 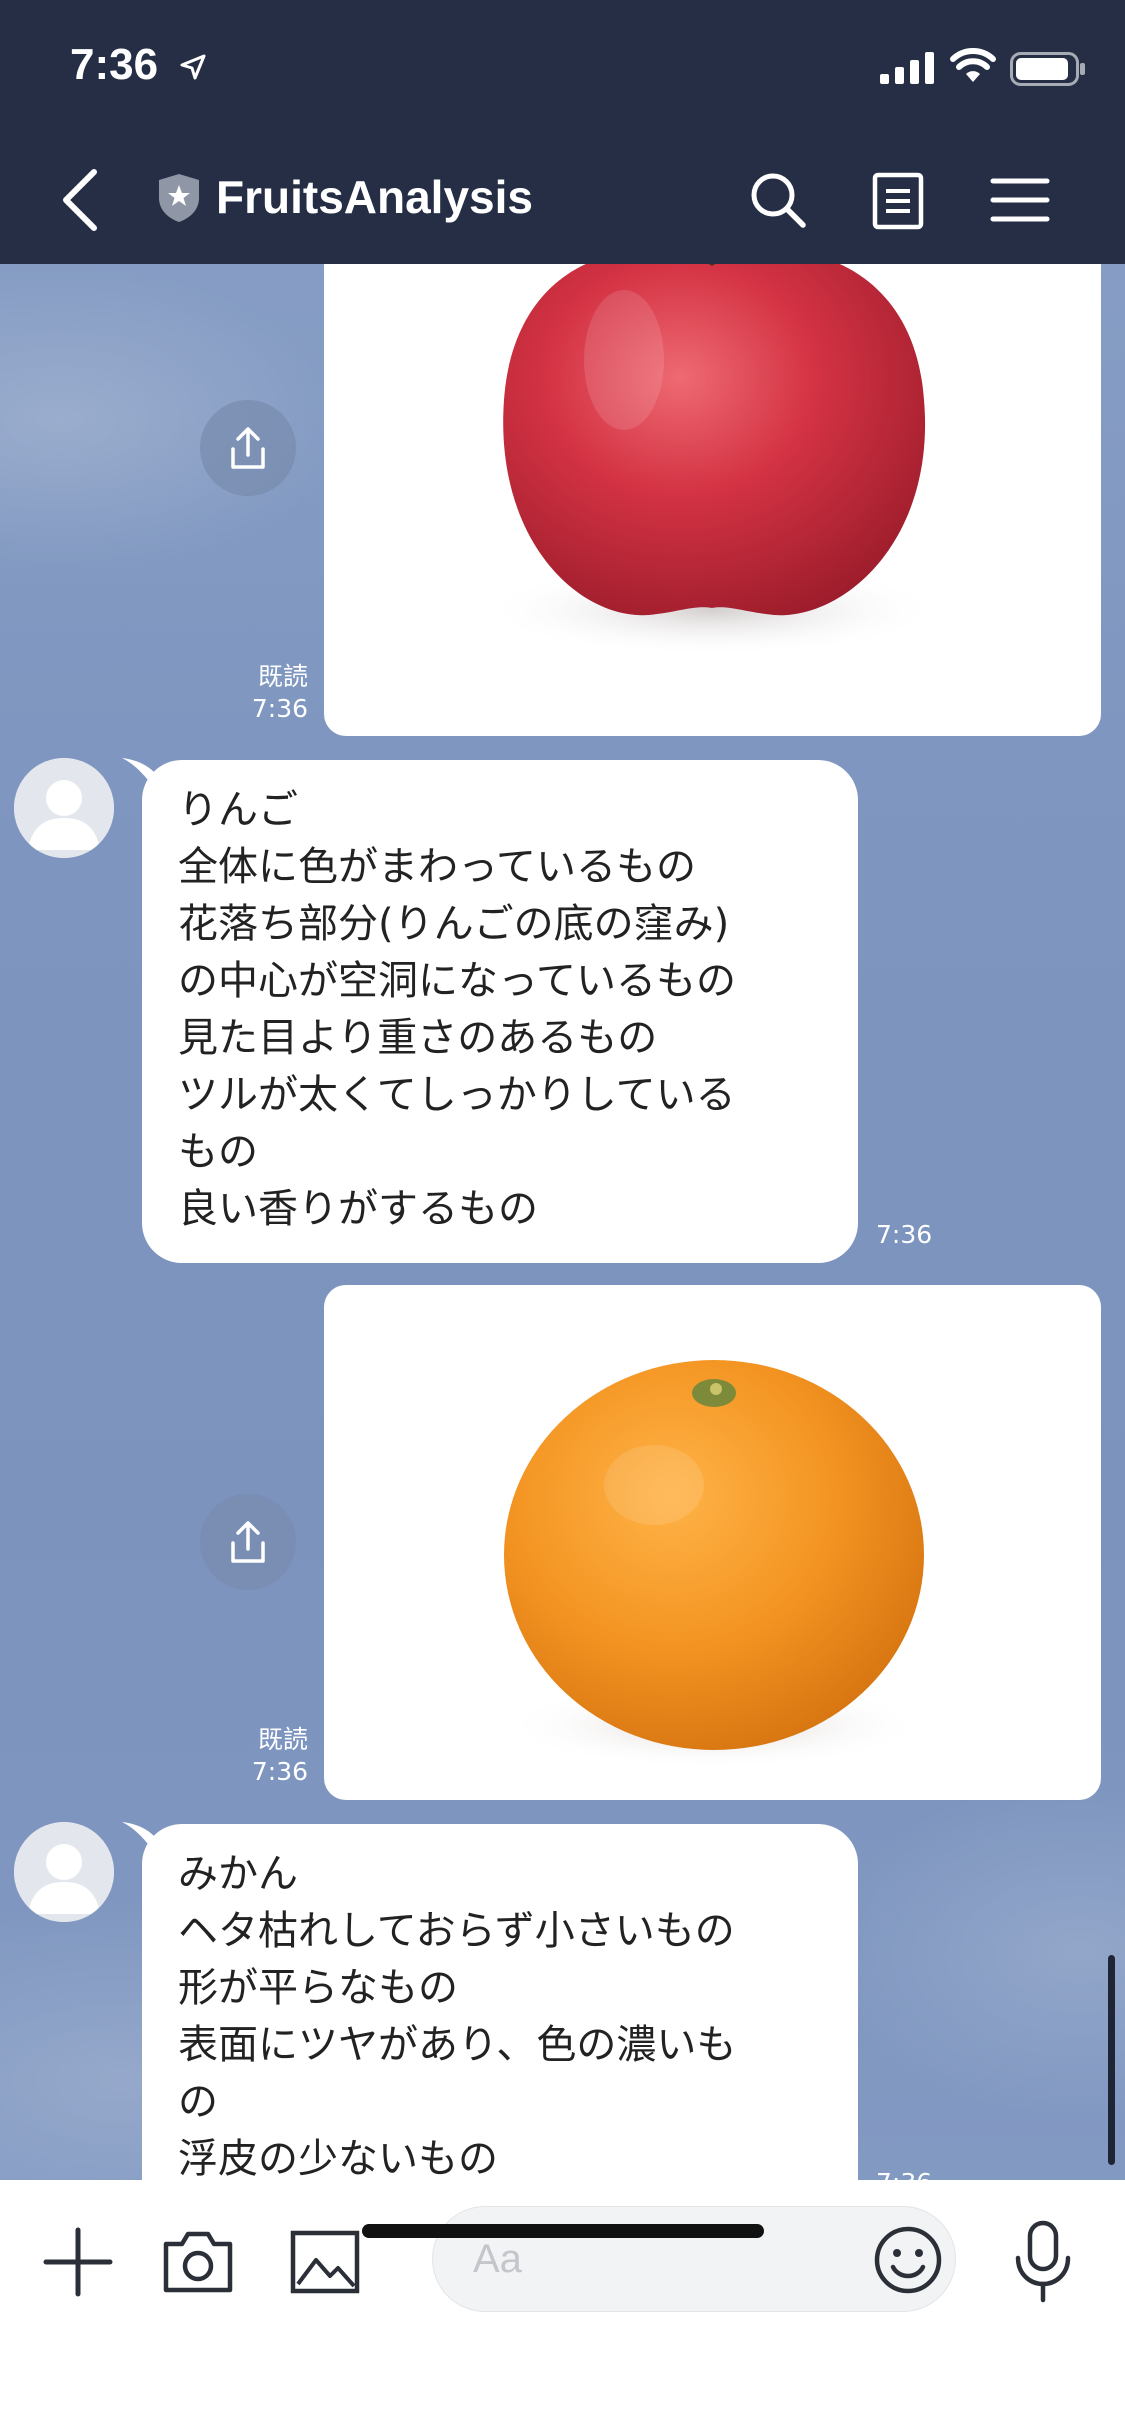 I want to click on signal-icon, so click(x=907, y=68).